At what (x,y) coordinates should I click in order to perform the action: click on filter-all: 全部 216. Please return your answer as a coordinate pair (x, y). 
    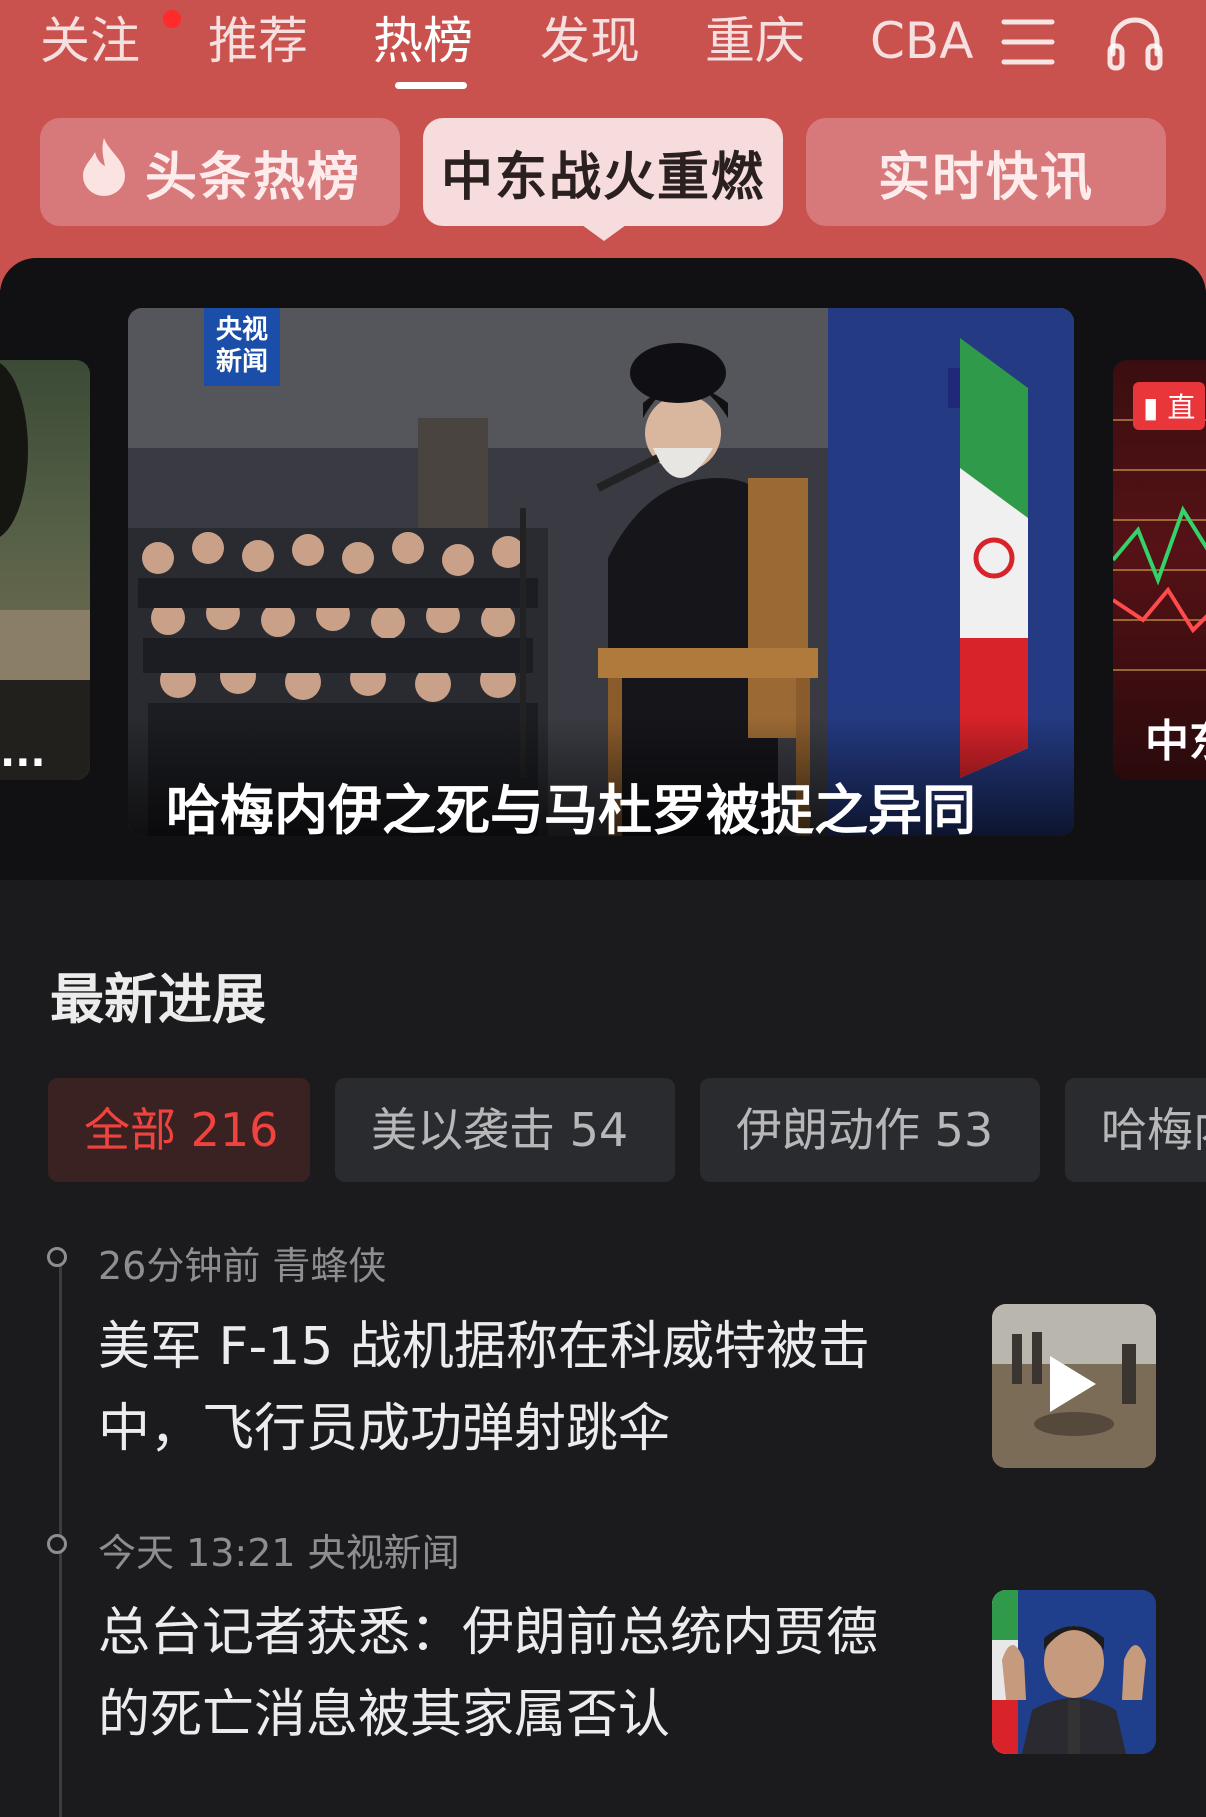
    Looking at the image, I should click on (179, 1130).